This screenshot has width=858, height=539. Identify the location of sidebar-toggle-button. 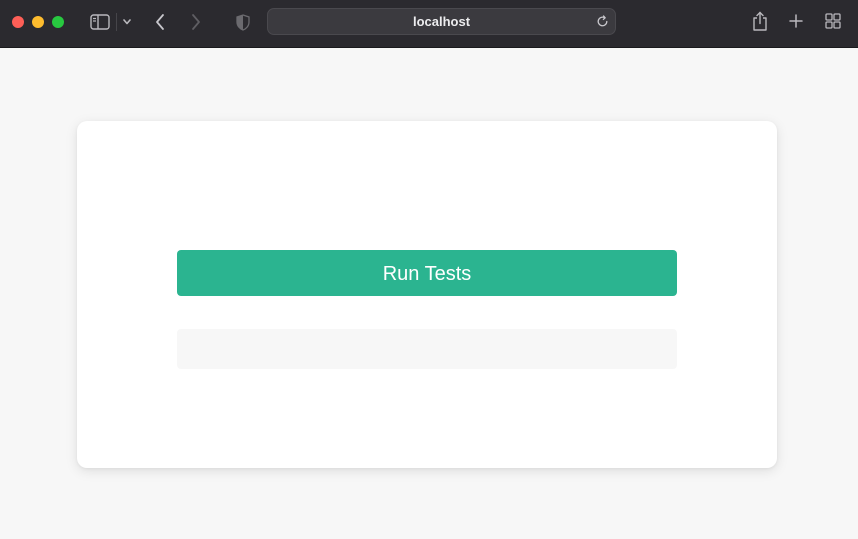
(100, 22).